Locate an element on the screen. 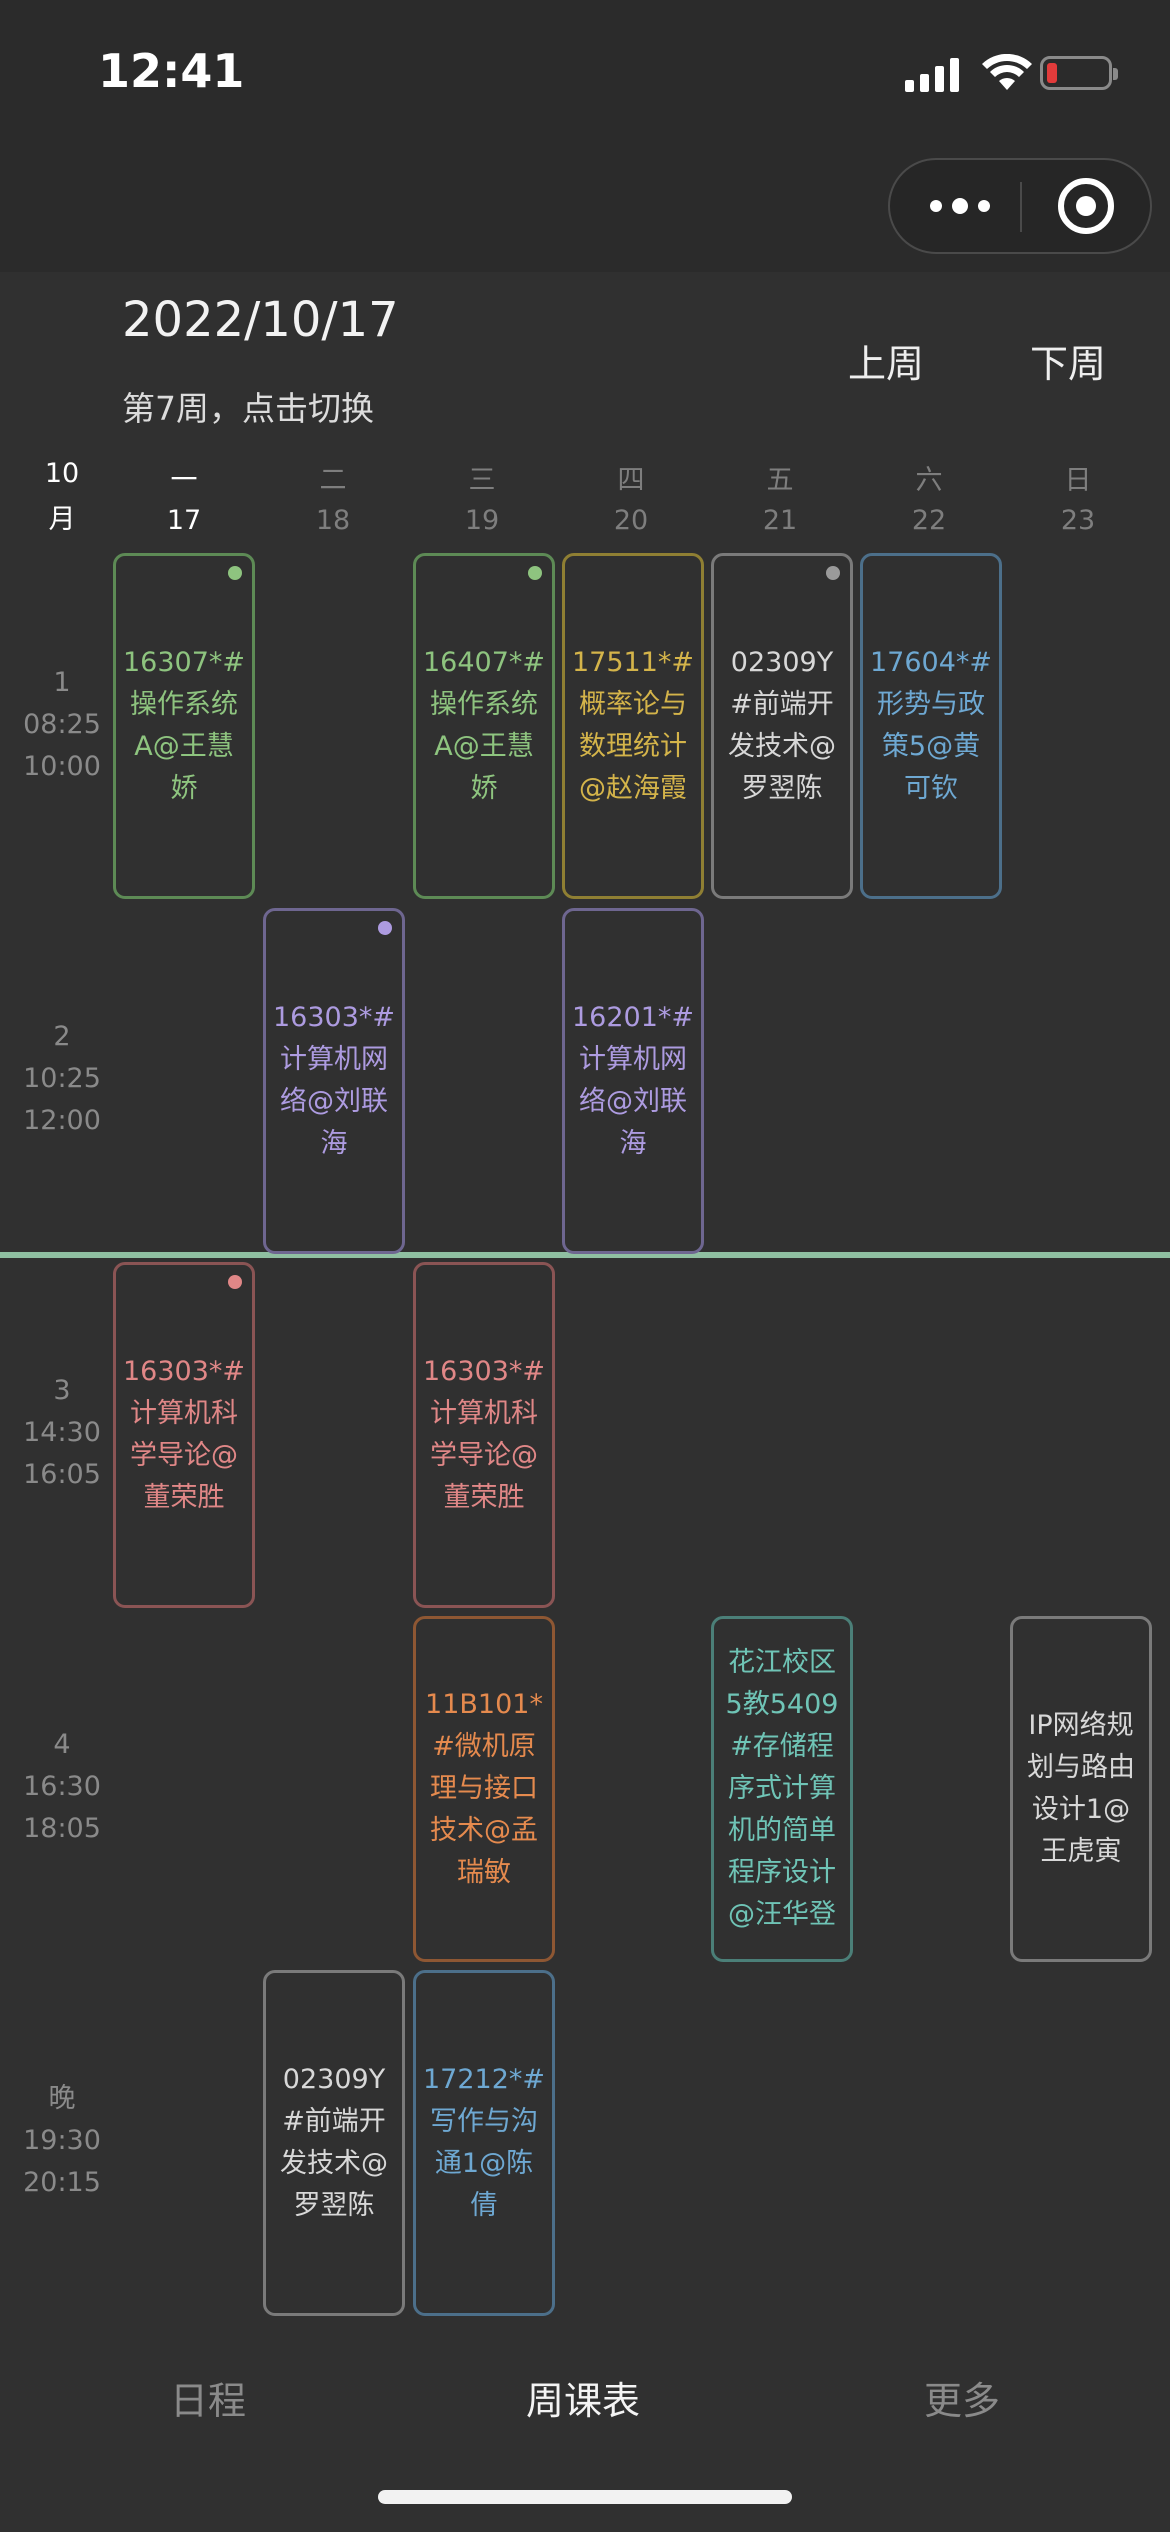 The image size is (1170, 2532). tab-schedule: 日程 is located at coordinates (208, 2397).